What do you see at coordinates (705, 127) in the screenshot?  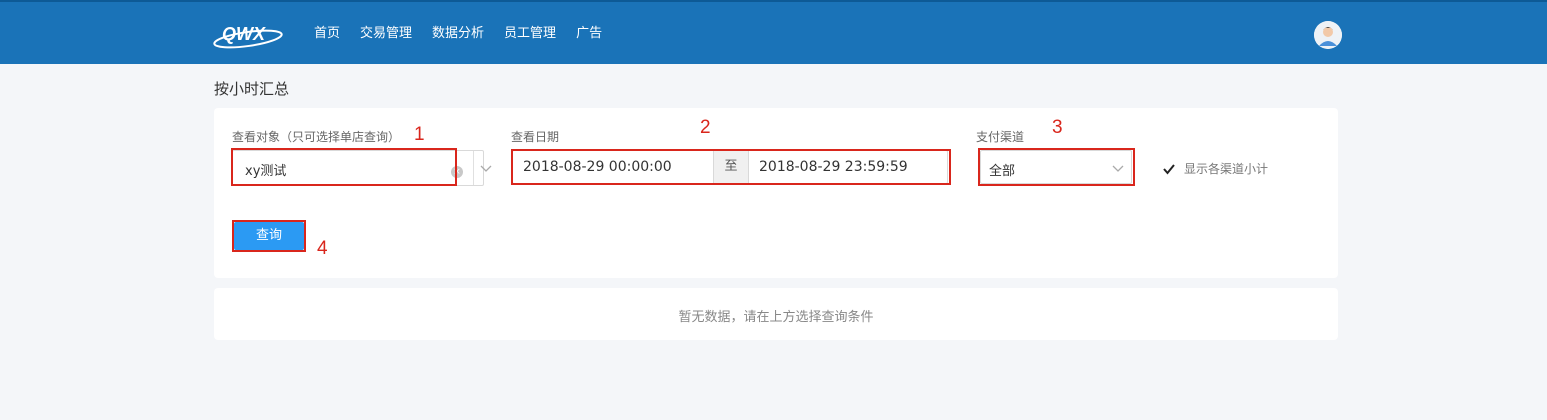 I see `annotation-number-2: 2` at bounding box center [705, 127].